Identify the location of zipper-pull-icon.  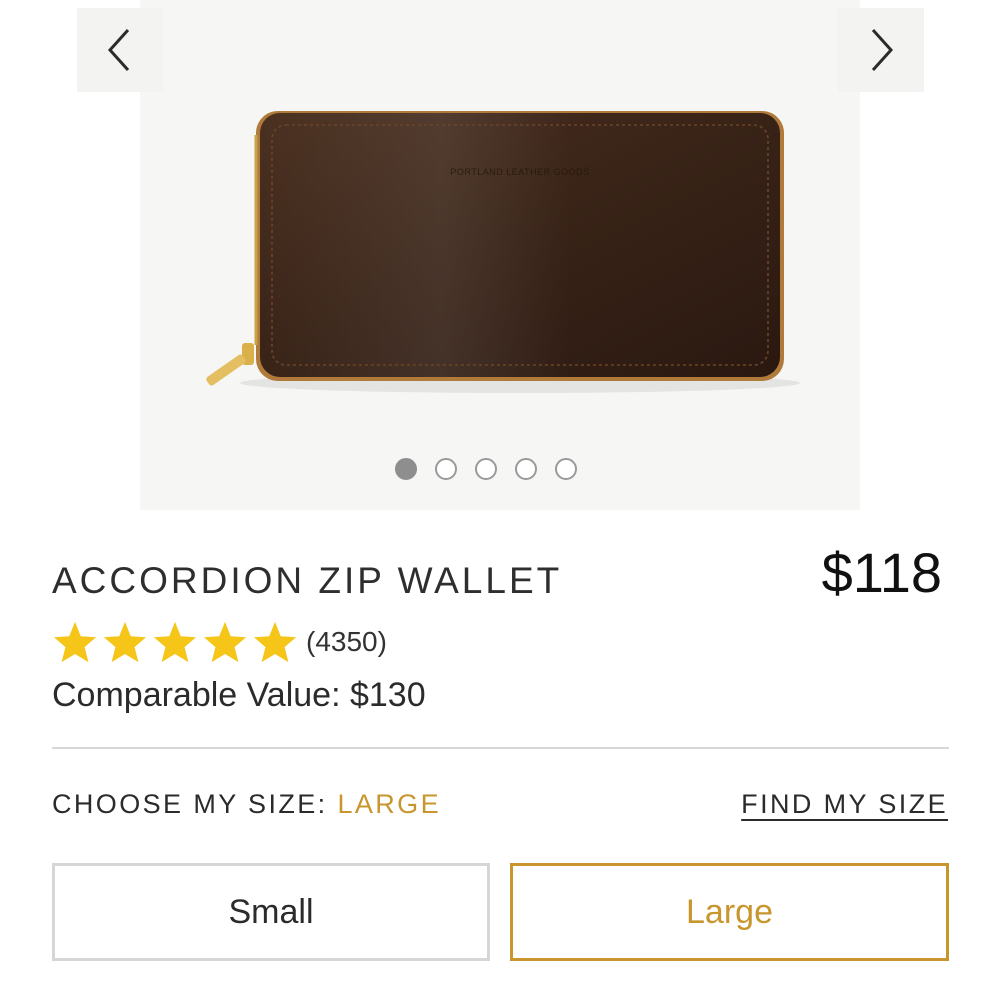
(230, 364).